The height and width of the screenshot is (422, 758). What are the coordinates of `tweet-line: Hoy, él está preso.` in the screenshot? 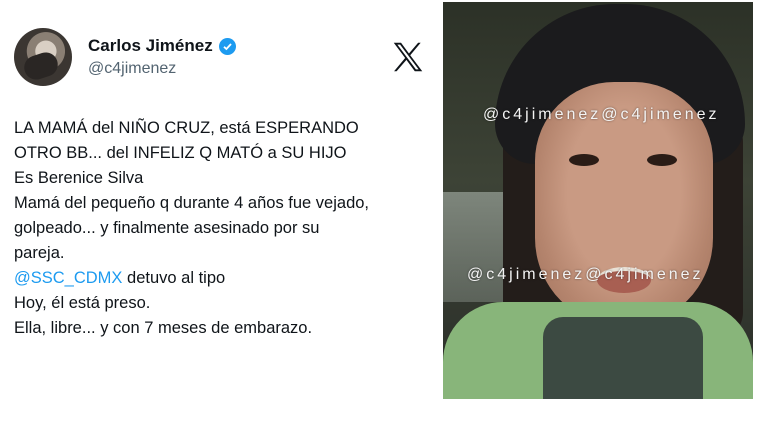 It's located at (82, 303).